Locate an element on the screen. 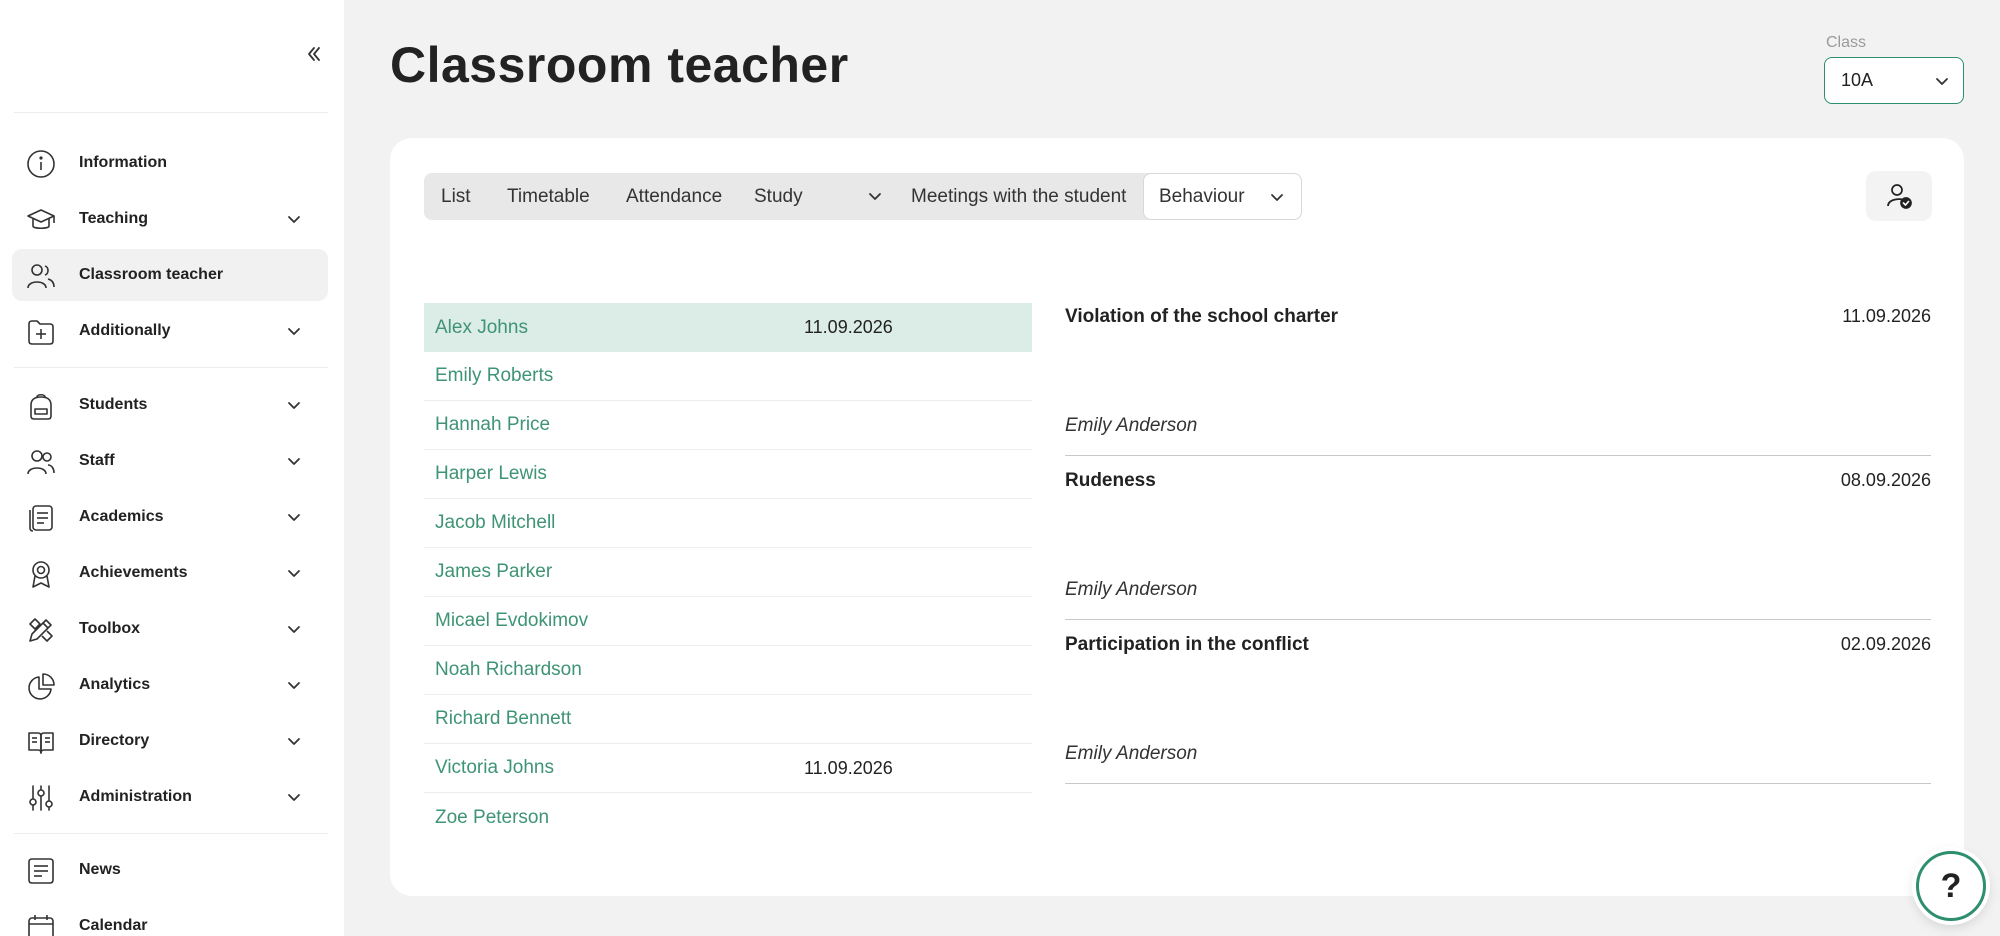 This screenshot has width=2000, height=936. sidebar-item-label: Academics is located at coordinates (121, 516).